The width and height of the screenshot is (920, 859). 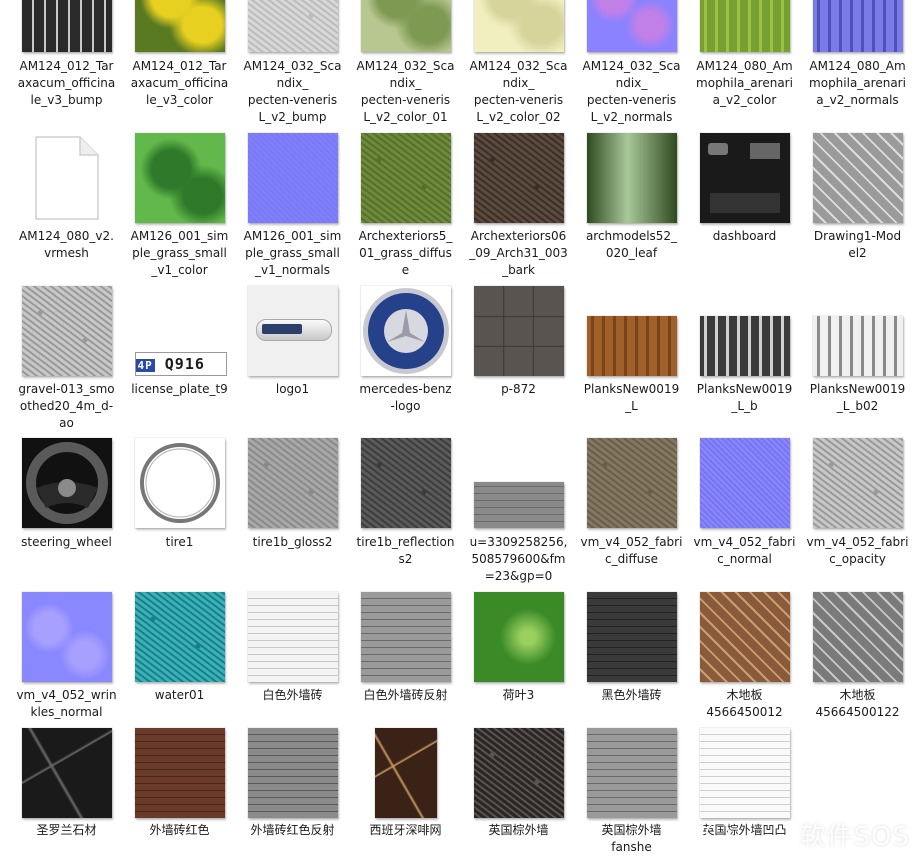 I want to click on file-name-line: pecten-veneris, so click(x=631, y=100).